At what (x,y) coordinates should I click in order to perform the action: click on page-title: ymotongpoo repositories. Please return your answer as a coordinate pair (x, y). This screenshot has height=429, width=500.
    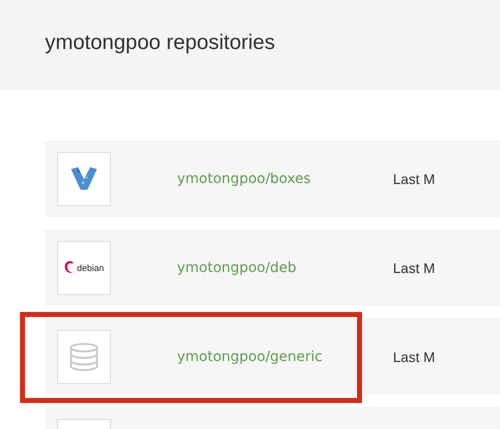
    Looking at the image, I should click on (160, 43).